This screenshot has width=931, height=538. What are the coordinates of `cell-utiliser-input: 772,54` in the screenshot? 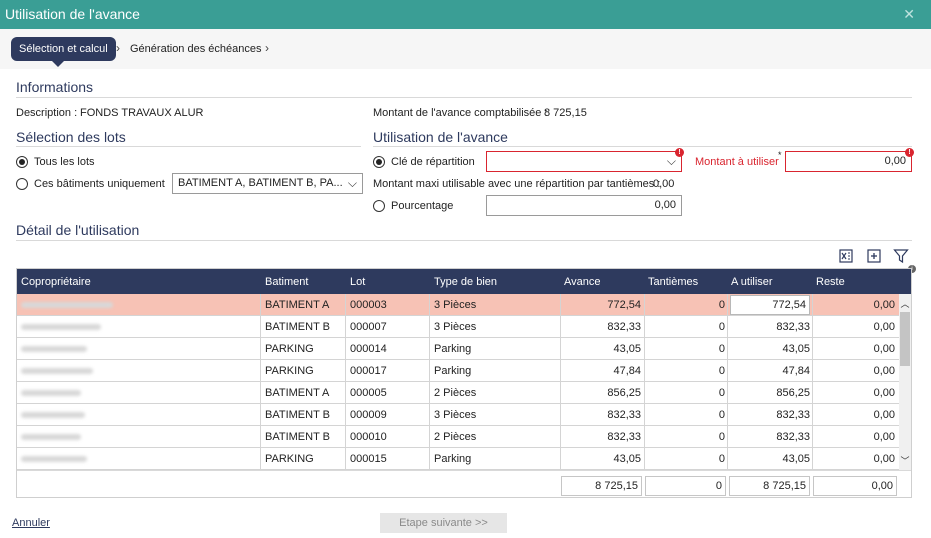 It's located at (770, 305).